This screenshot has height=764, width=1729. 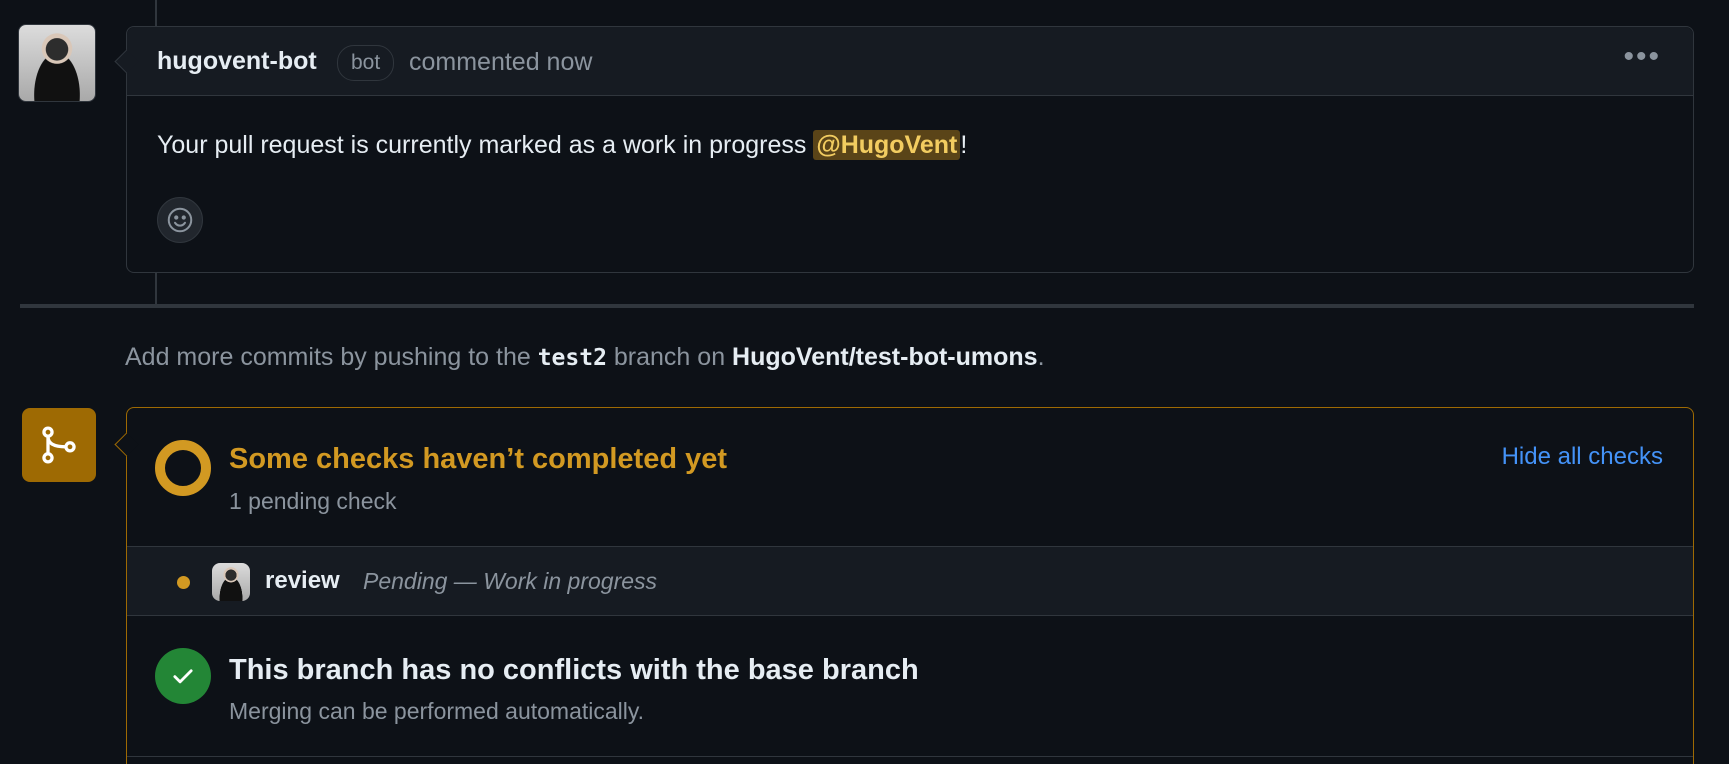 What do you see at coordinates (885, 357) in the screenshot?
I see `repository-link: HugoVent/test-bot-umons` at bounding box center [885, 357].